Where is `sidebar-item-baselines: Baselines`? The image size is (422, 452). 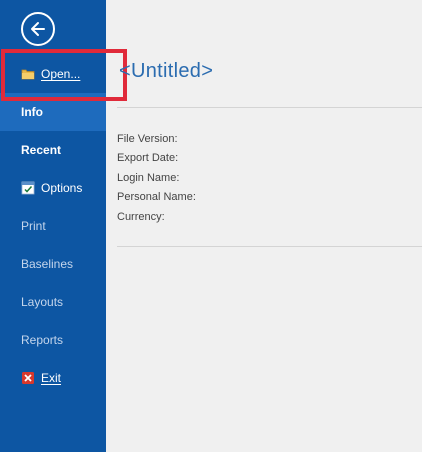 sidebar-item-baselines: Baselines is located at coordinates (53, 264).